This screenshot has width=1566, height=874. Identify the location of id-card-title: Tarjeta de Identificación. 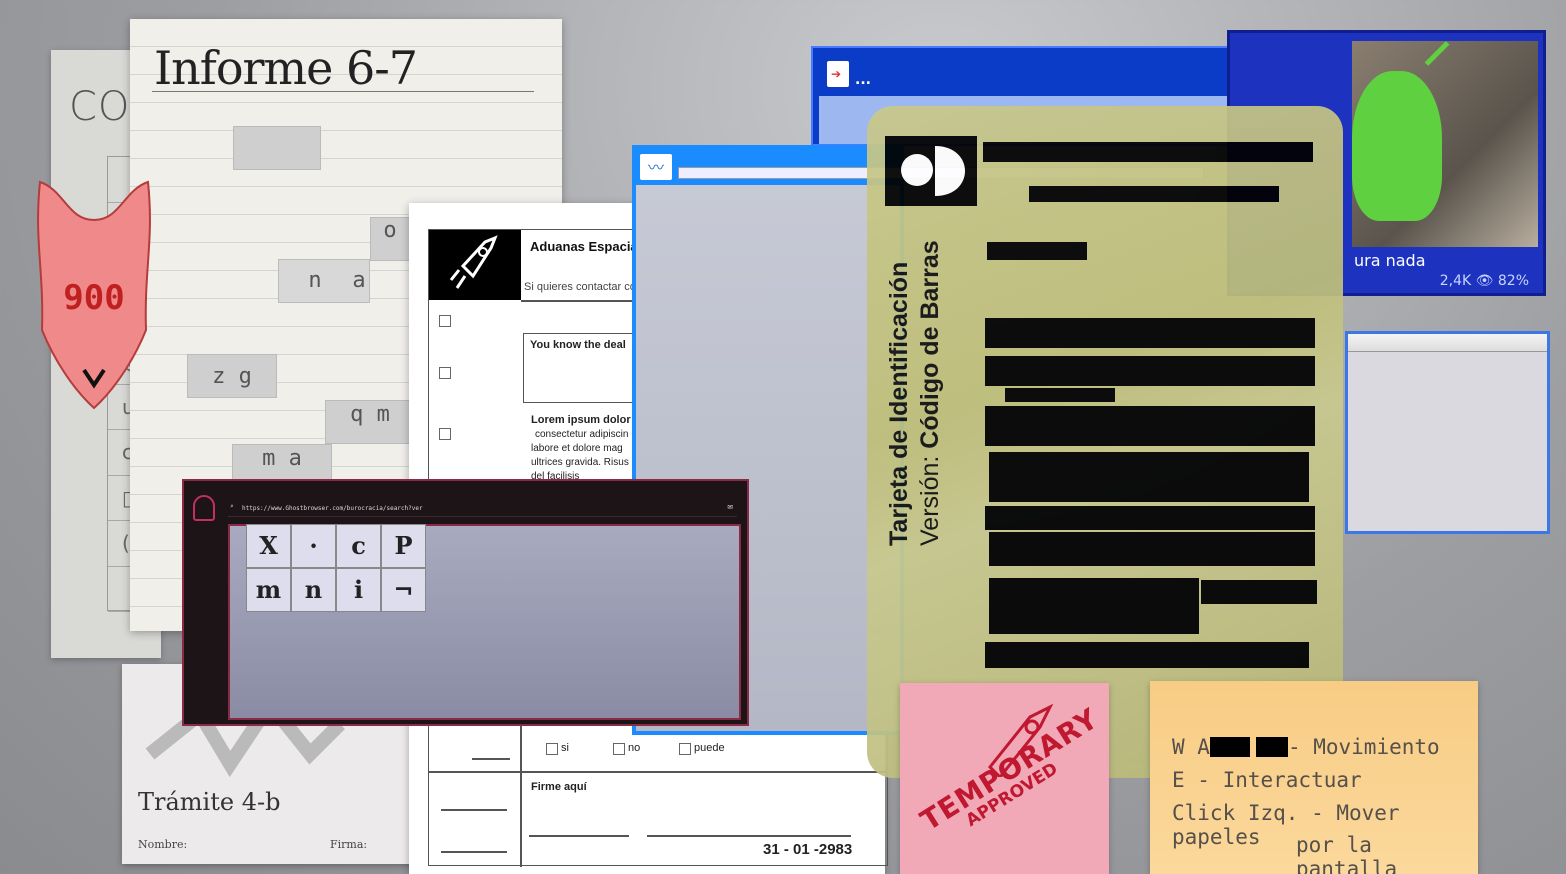
(899, 403).